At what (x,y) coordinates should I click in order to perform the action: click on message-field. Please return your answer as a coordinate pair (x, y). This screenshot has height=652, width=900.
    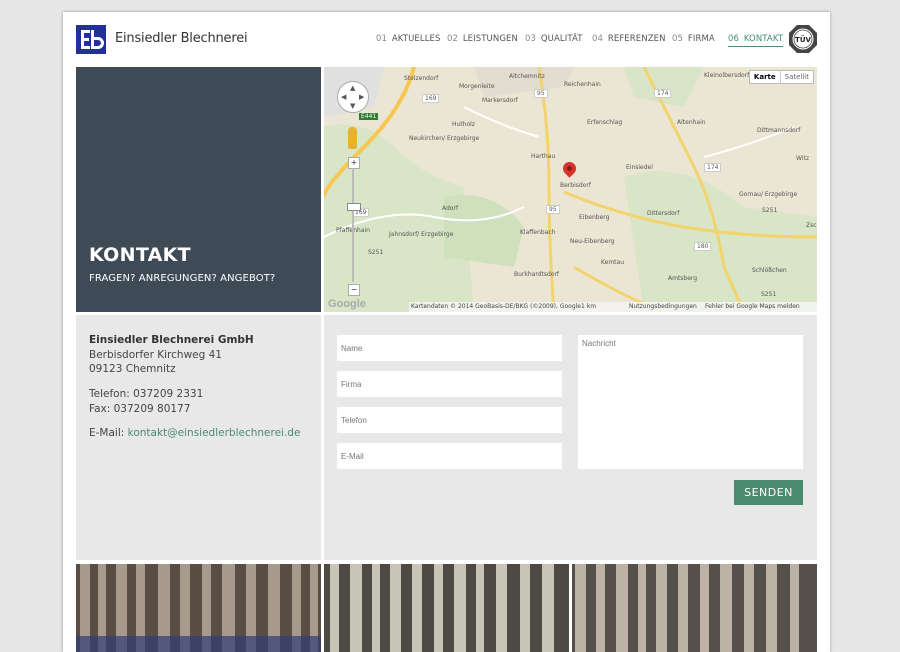
    Looking at the image, I should click on (690, 402).